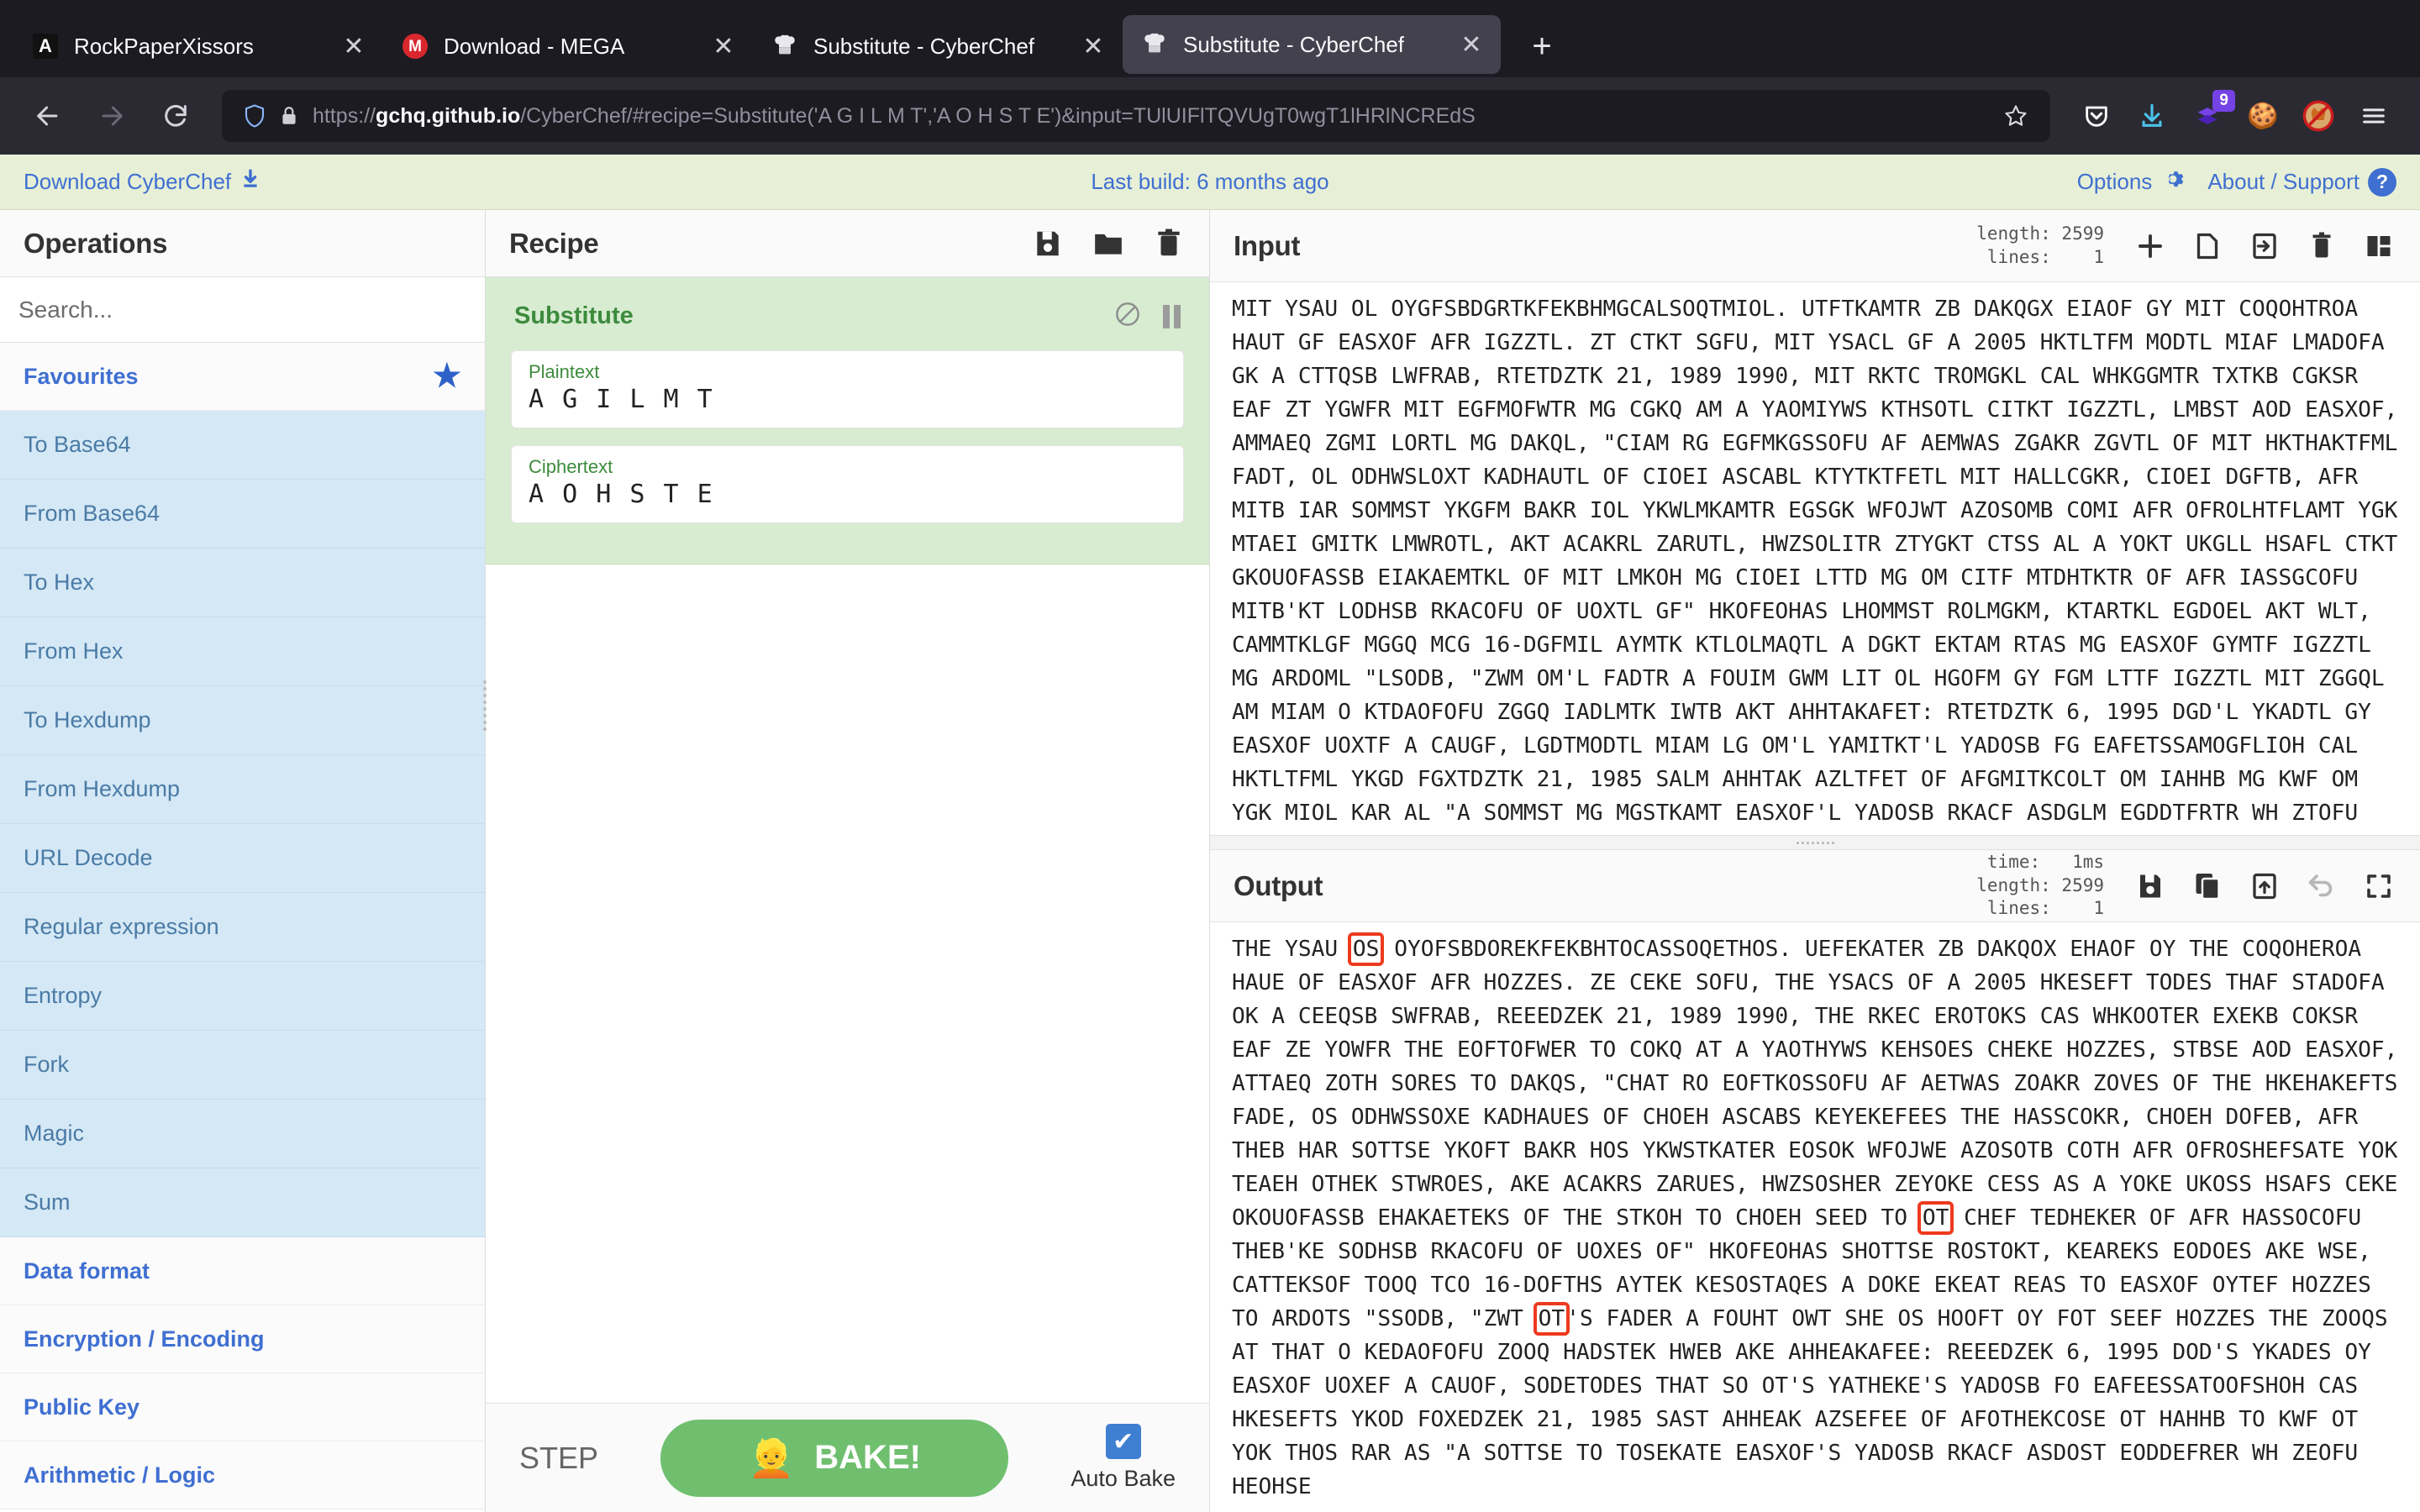 The image size is (2420, 1512). I want to click on search-input, so click(242, 309).